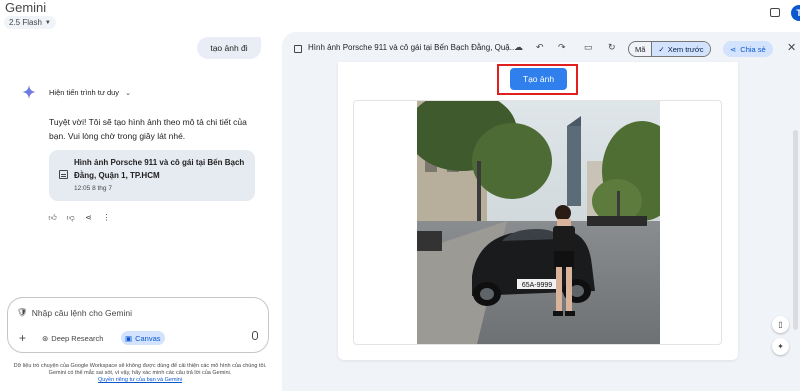  Describe the element at coordinates (26, 7) in the screenshot. I see `app-title: Gemini` at that location.